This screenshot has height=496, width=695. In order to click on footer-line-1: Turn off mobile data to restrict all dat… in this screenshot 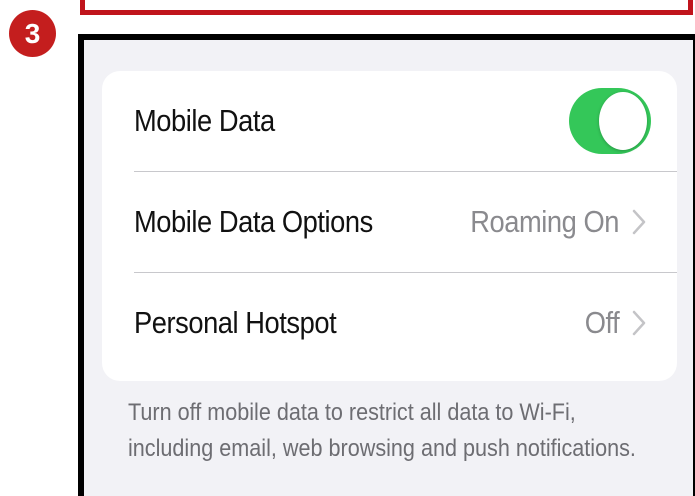, I will do `click(352, 412)`.